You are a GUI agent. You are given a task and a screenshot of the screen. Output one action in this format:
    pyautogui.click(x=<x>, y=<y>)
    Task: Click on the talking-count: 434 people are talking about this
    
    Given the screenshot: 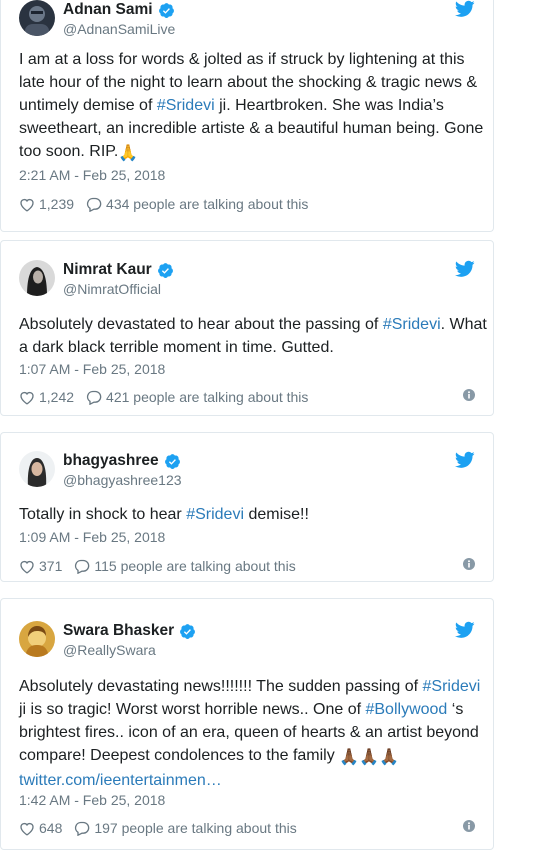 What is the action you would take?
    pyautogui.click(x=207, y=204)
    